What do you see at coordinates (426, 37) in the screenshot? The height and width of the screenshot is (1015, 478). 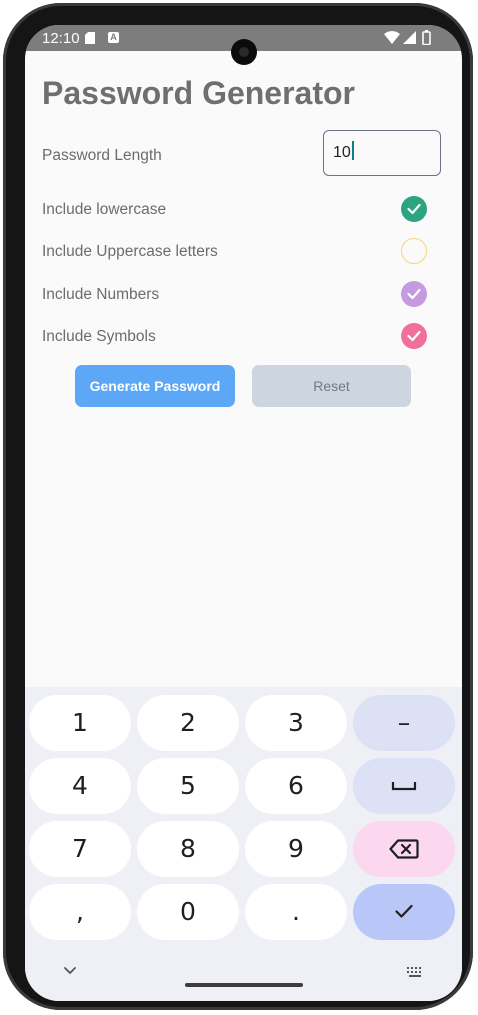 I see `battery-icon` at bounding box center [426, 37].